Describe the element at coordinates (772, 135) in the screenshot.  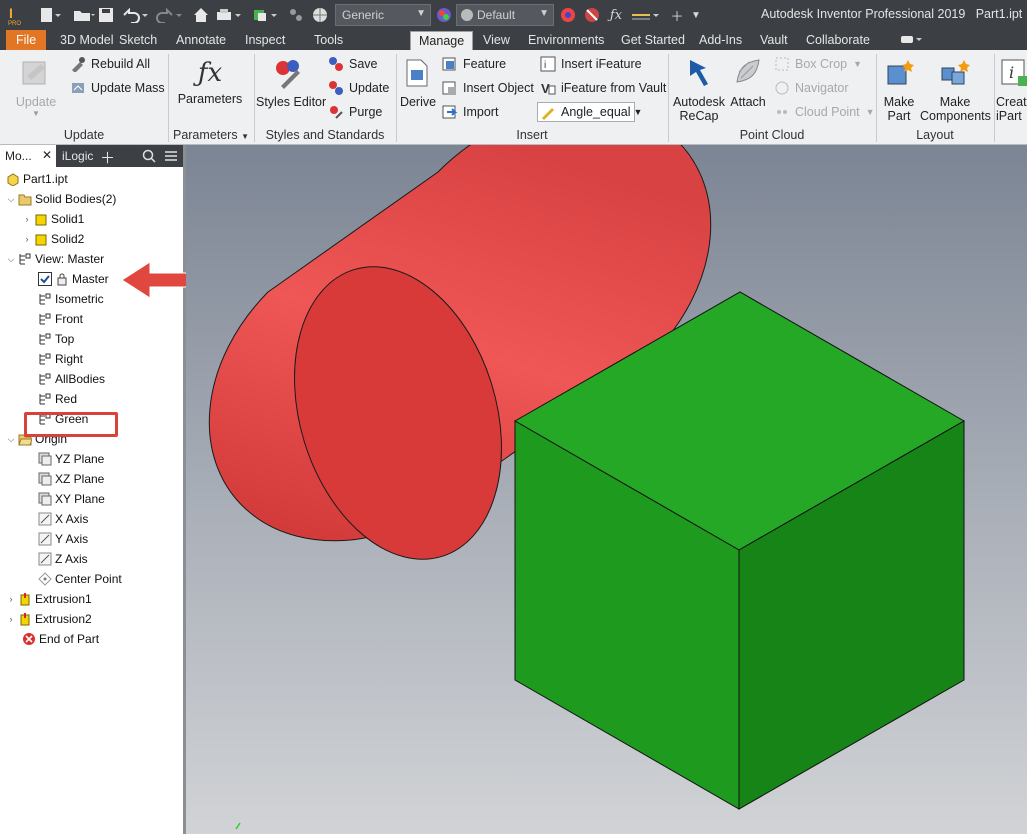
I see `point-cloud-panel-label: Point Cloud` at that location.